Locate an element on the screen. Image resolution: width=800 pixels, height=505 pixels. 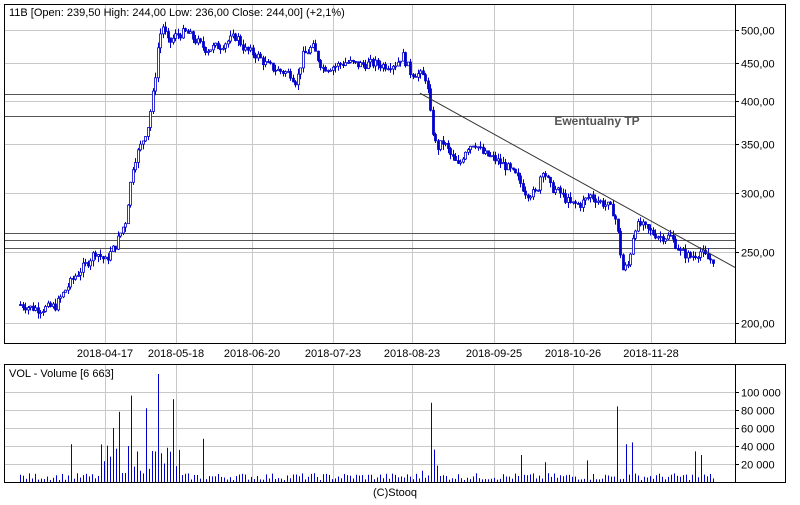
volume-y-tick-label: 20 000 is located at coordinates (758, 466).